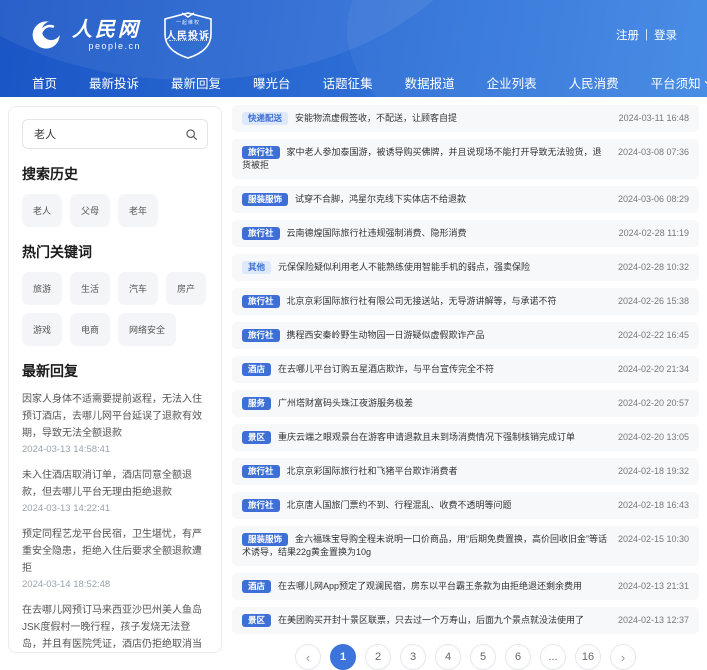 This screenshot has height=670, width=707. I want to click on category-badge: 服务, so click(257, 403).